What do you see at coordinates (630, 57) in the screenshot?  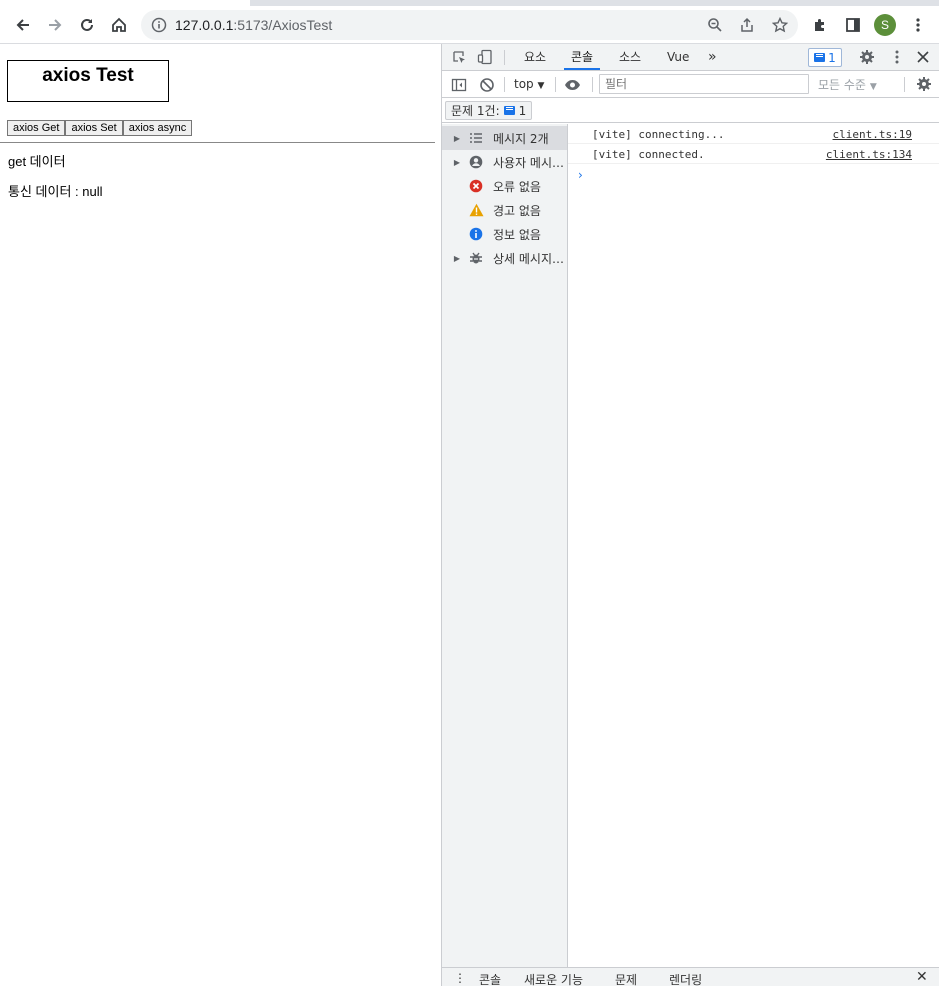 I see `tab-sources: 소스` at bounding box center [630, 57].